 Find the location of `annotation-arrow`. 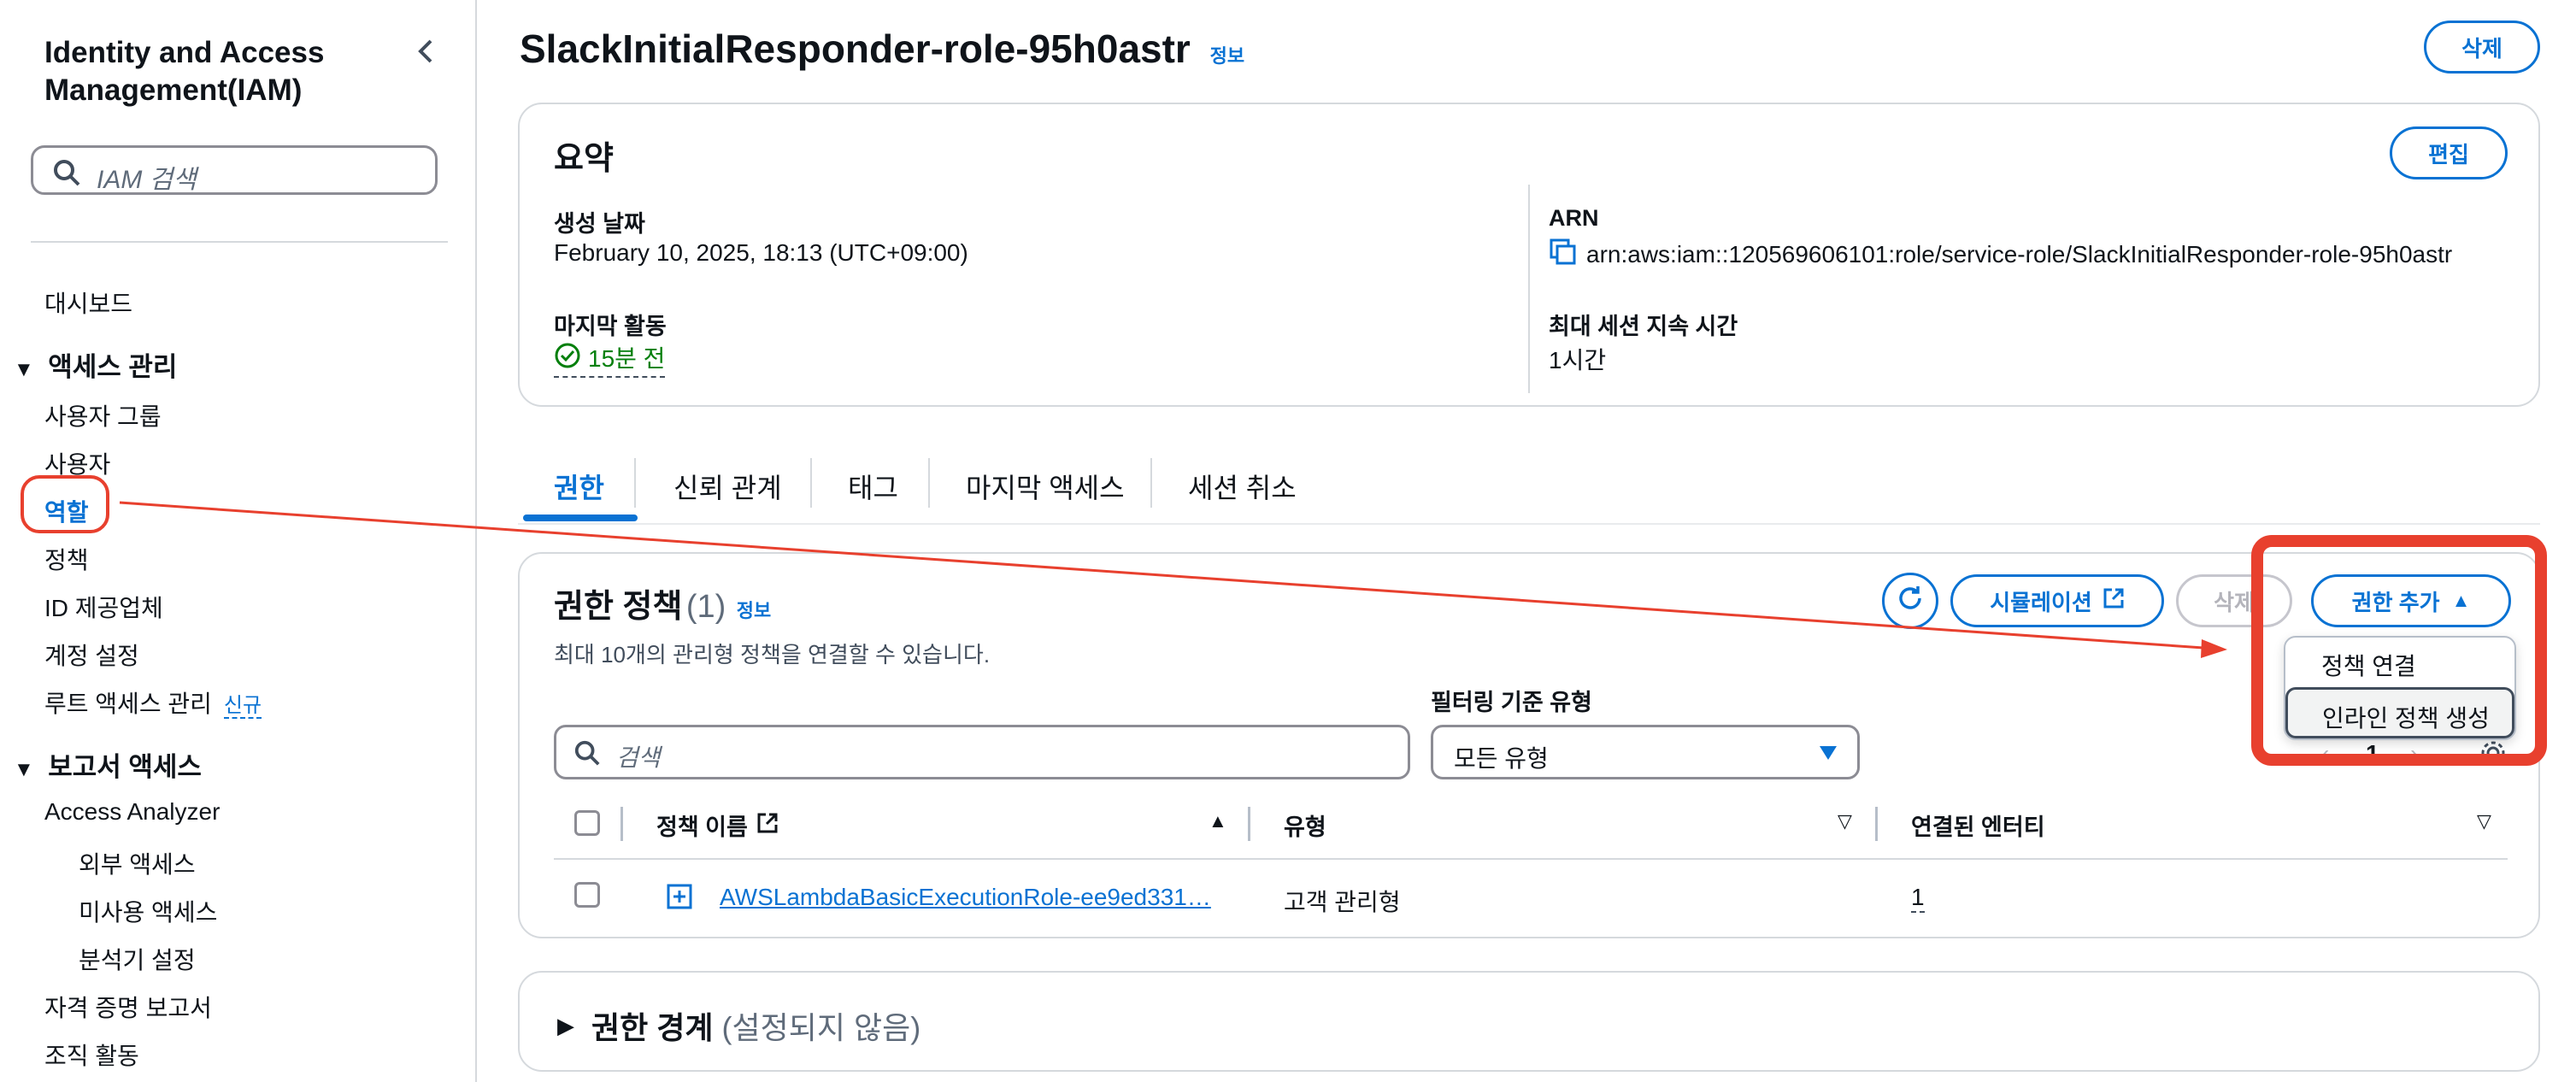

annotation-arrow is located at coordinates (1173, 579).